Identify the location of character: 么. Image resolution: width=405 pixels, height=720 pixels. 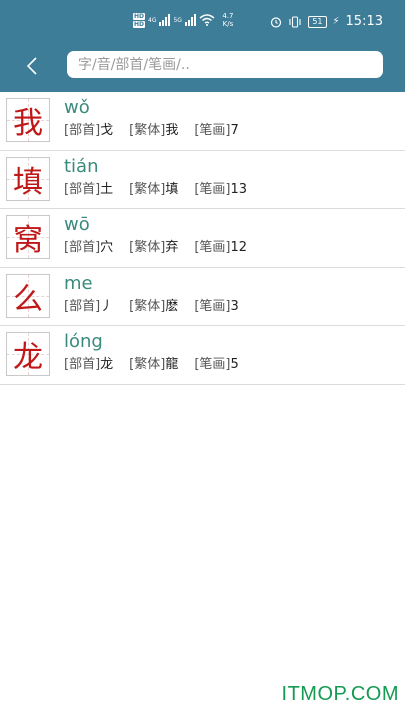
(28, 299).